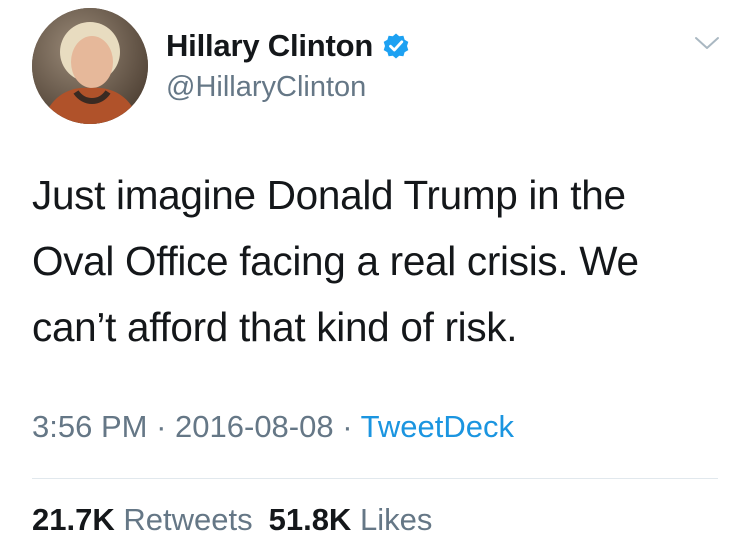  What do you see at coordinates (188, 519) in the screenshot?
I see `retweets-label: Retweets` at bounding box center [188, 519].